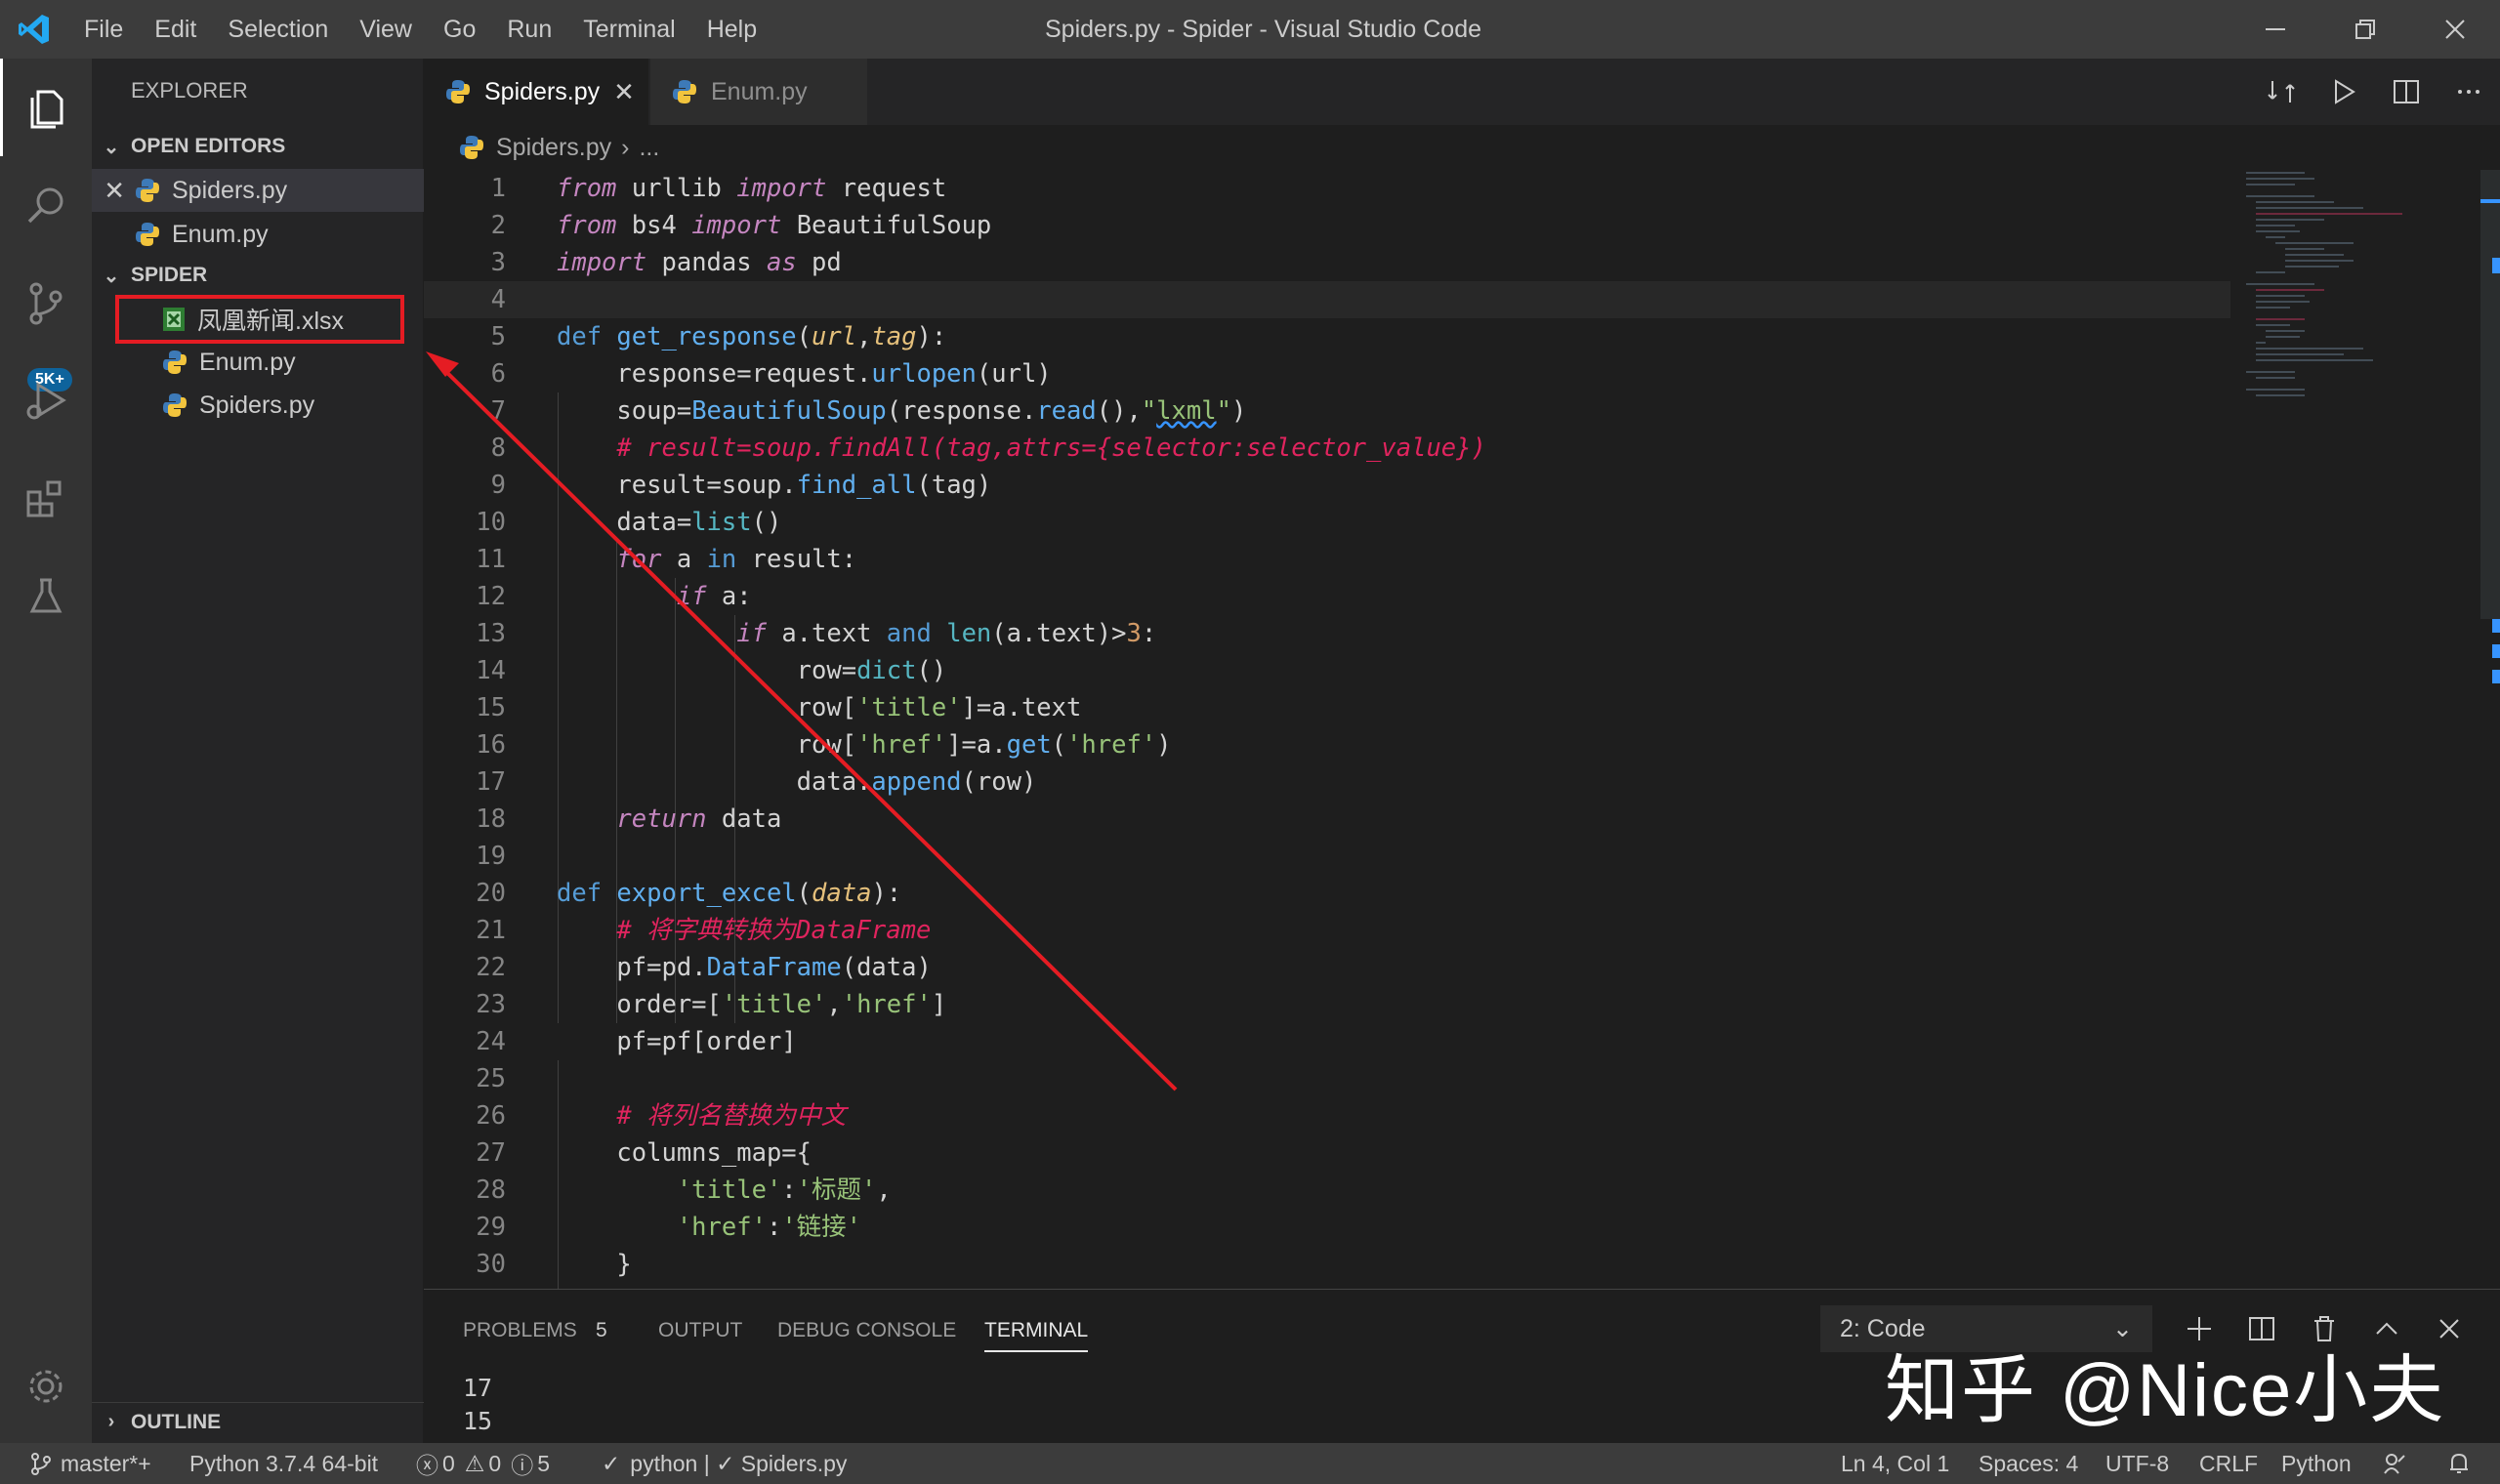 The image size is (2500, 1484). Describe the element at coordinates (2459, 1464) in the screenshot. I see `bell-icon` at that location.